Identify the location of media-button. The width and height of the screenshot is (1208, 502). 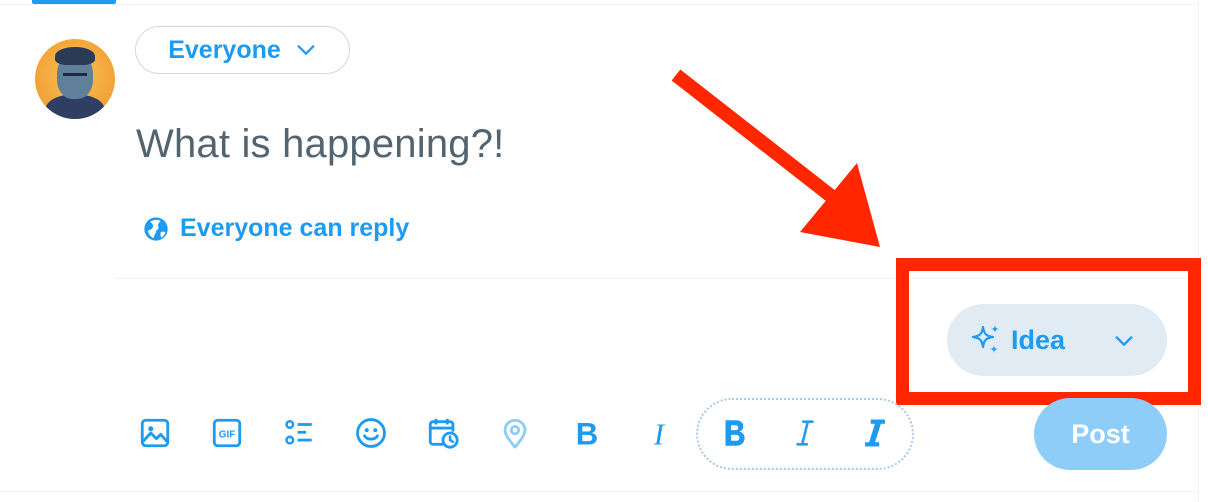
(155, 433).